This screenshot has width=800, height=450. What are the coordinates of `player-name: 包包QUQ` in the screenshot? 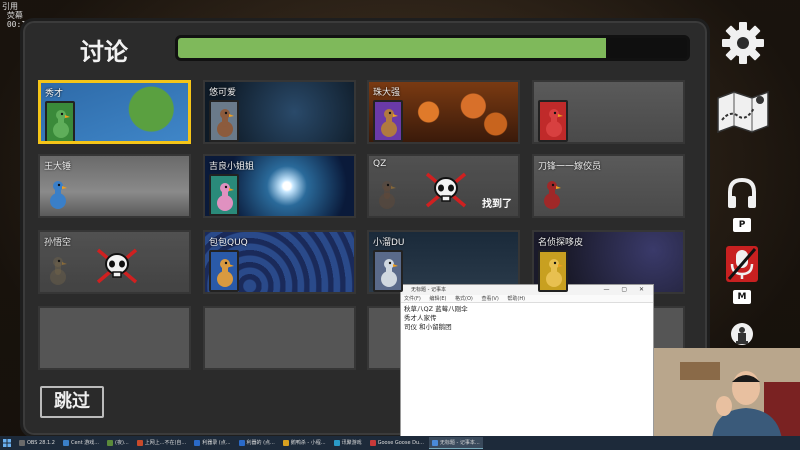 It's located at (228, 243).